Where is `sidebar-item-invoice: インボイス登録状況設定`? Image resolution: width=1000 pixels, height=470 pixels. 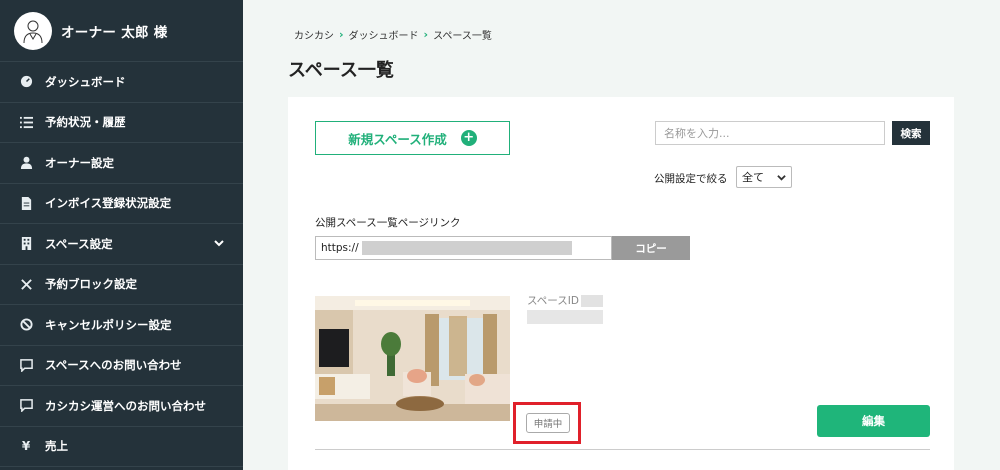
sidebar-item-invoice: インボイス登録状況設定 is located at coordinates (121, 204).